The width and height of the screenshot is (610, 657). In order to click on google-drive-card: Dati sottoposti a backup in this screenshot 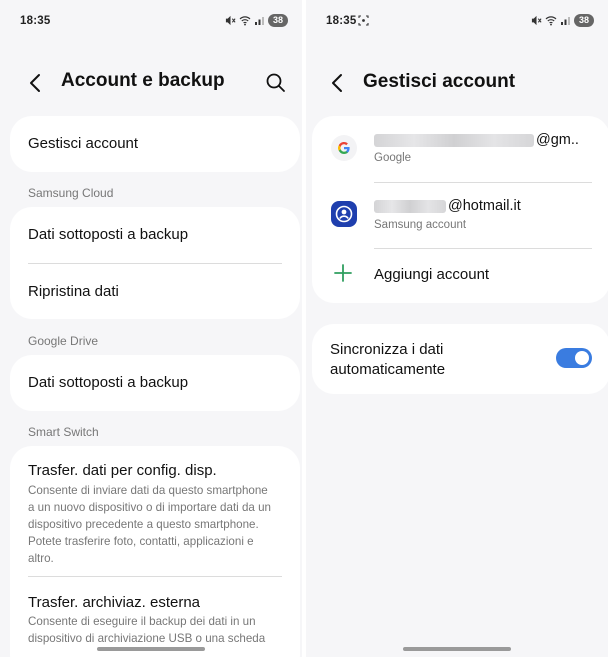, I will do `click(155, 383)`.